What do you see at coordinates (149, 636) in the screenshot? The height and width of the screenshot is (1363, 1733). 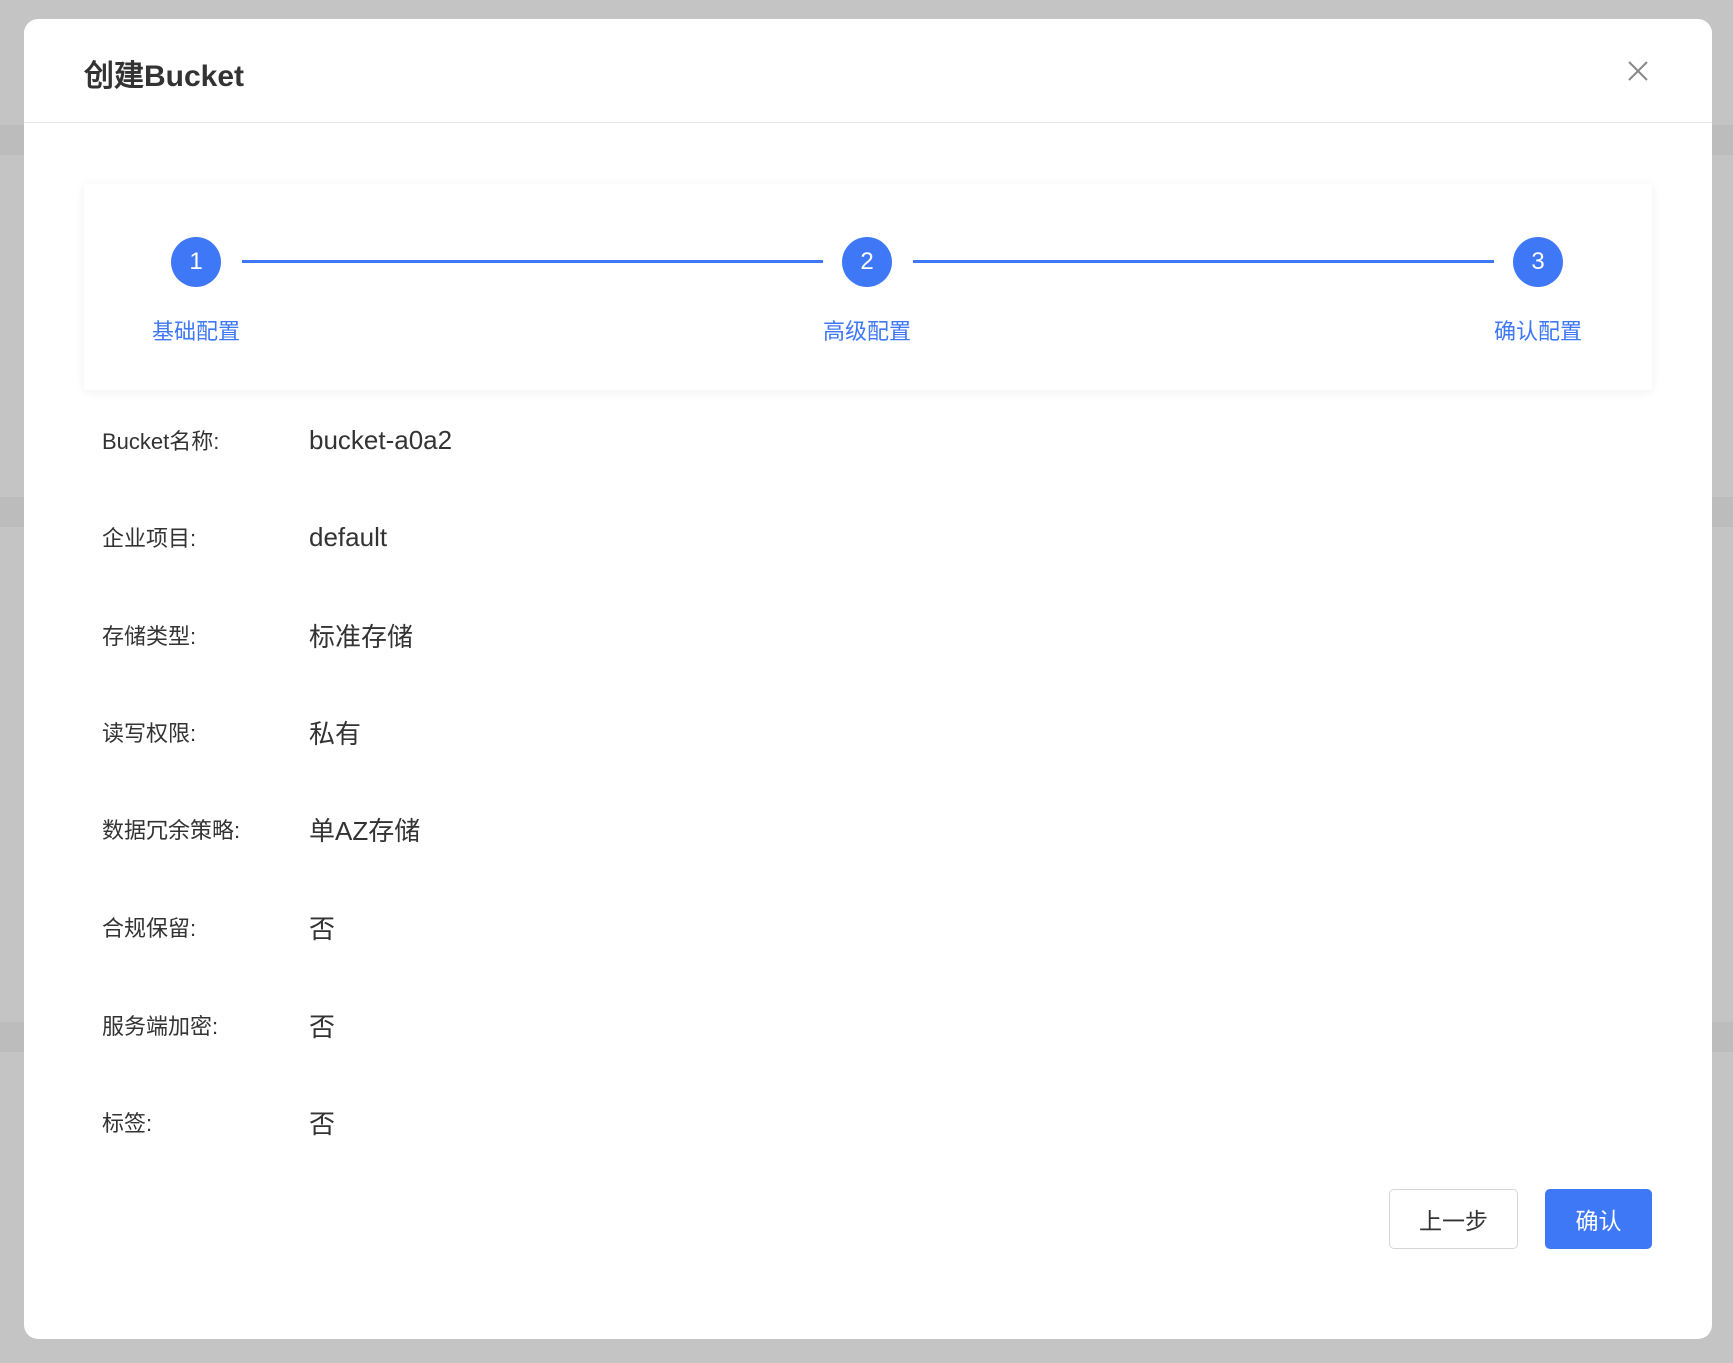 I see `field-label: 存储类型:` at bounding box center [149, 636].